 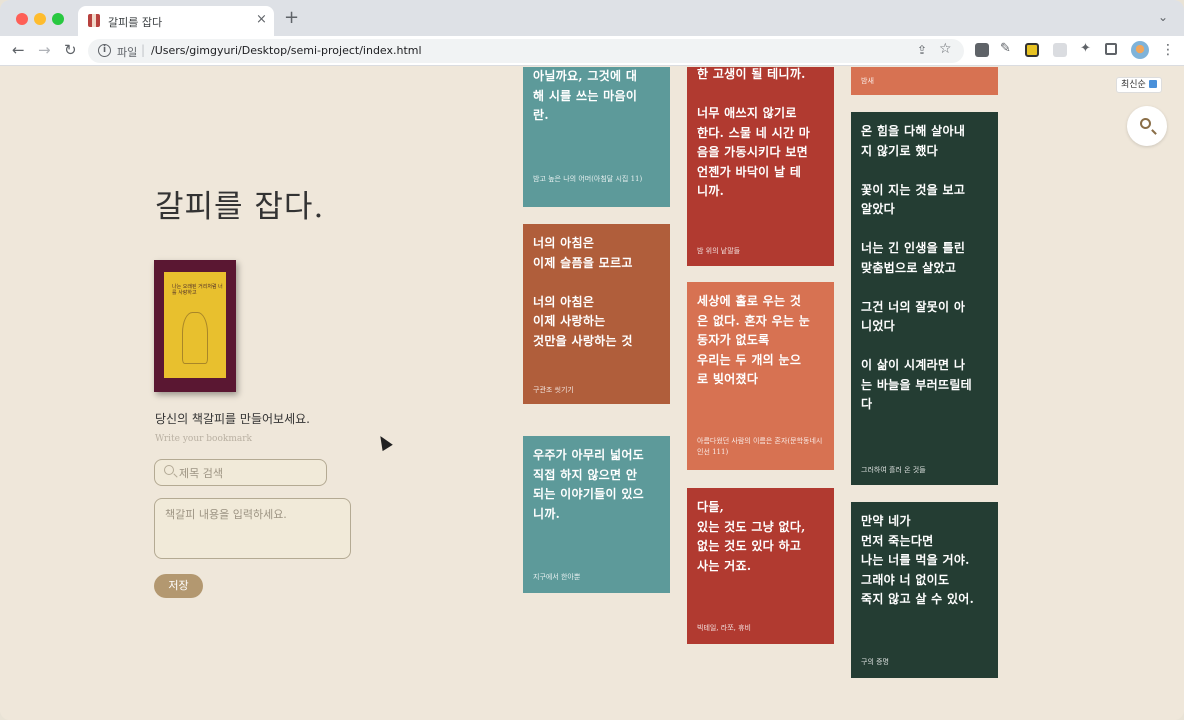 What do you see at coordinates (1111, 49) in the screenshot?
I see `side-panel-icon` at bounding box center [1111, 49].